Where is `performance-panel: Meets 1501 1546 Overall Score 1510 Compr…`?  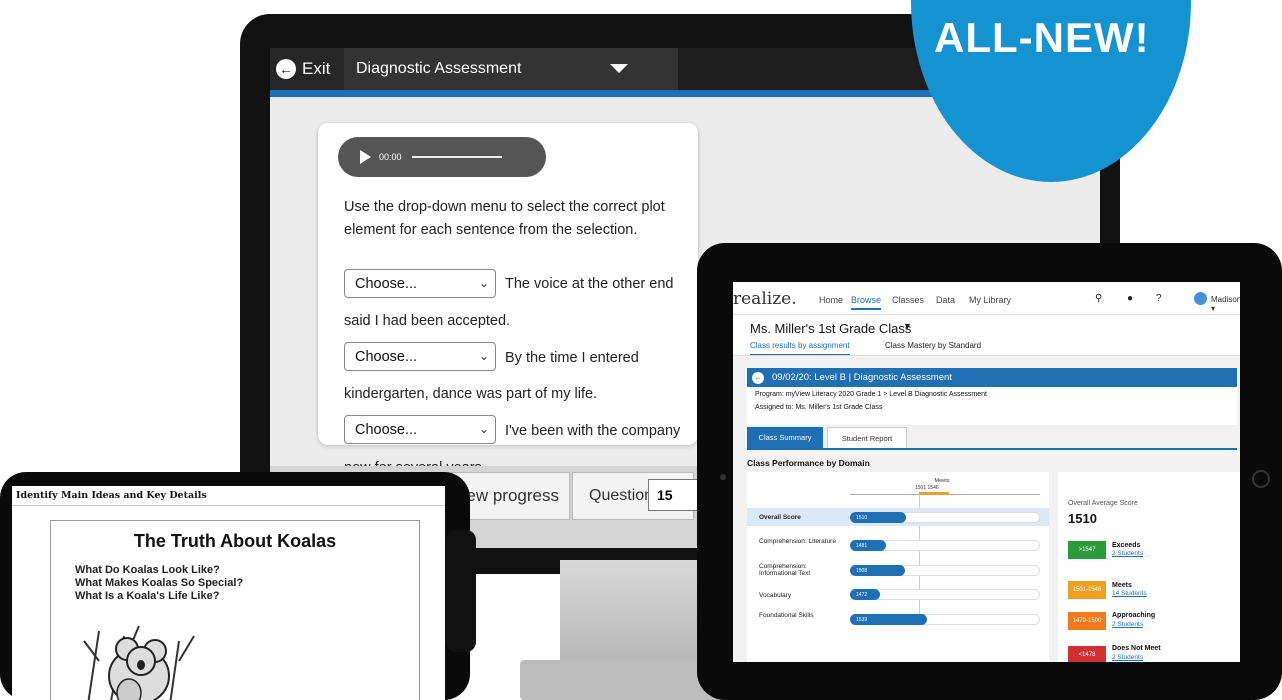
performance-panel: Meets 1501 1546 Overall Score 1510 Compr… is located at coordinates (898, 567).